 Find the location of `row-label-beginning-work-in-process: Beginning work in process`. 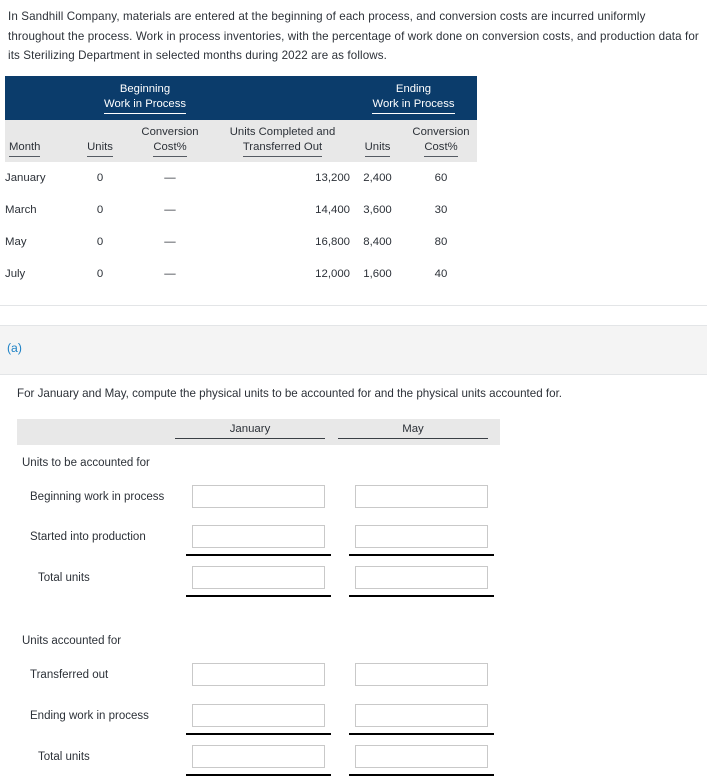

row-label-beginning-work-in-process: Beginning work in process is located at coordinates (97, 497).